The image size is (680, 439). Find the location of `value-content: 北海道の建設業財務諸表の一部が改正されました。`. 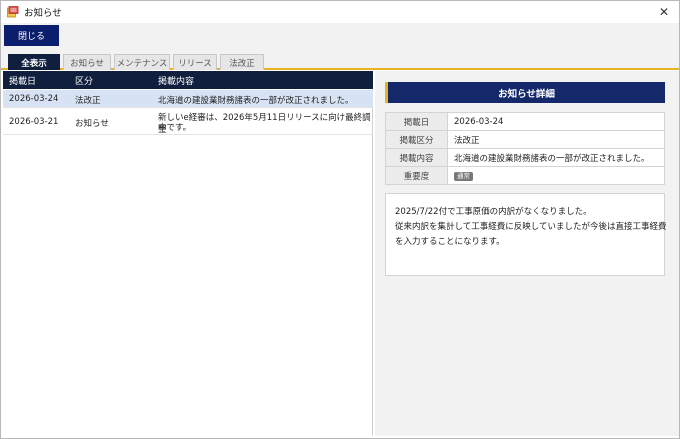

value-content: 北海道の建設業財務諸表の一部が改正されました。 is located at coordinates (556, 157).